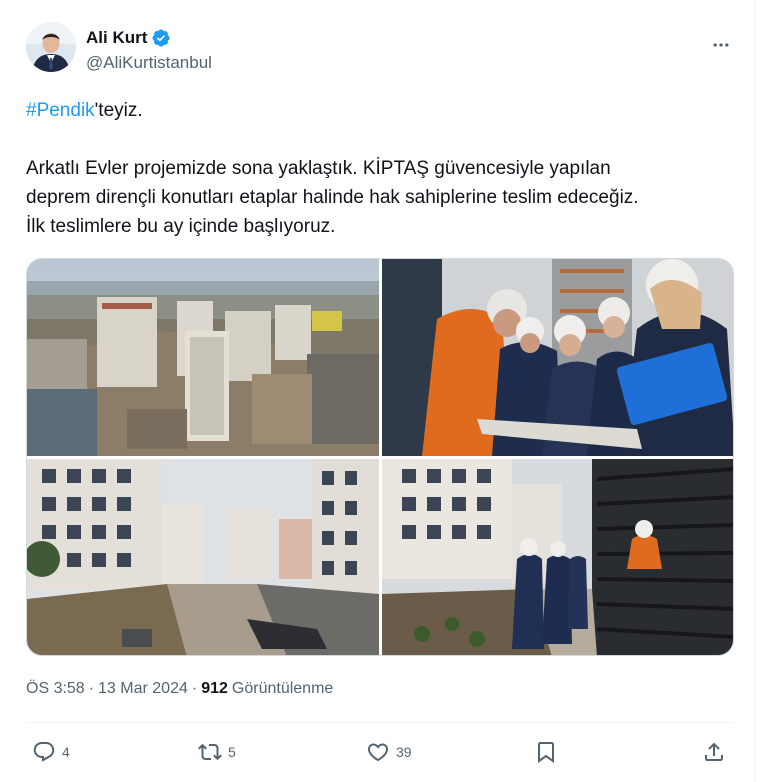 Image resolution: width=777 pixels, height=782 pixels. I want to click on share-button, so click(714, 752).